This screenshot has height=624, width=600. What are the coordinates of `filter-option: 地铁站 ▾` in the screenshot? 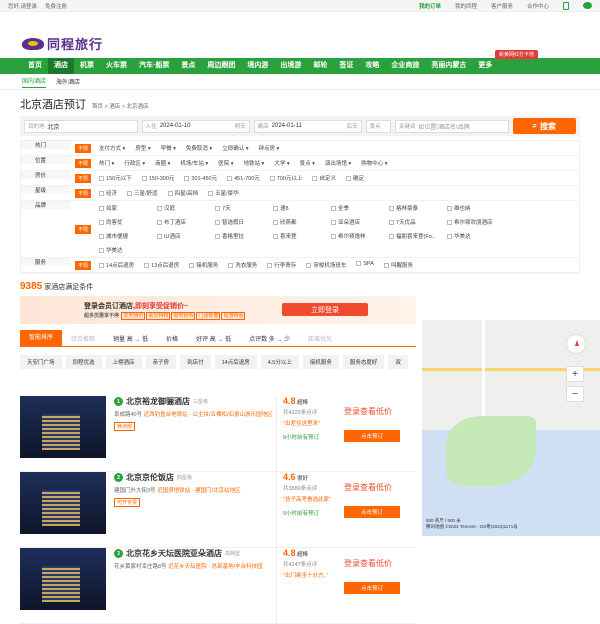 It's located at (254, 163).